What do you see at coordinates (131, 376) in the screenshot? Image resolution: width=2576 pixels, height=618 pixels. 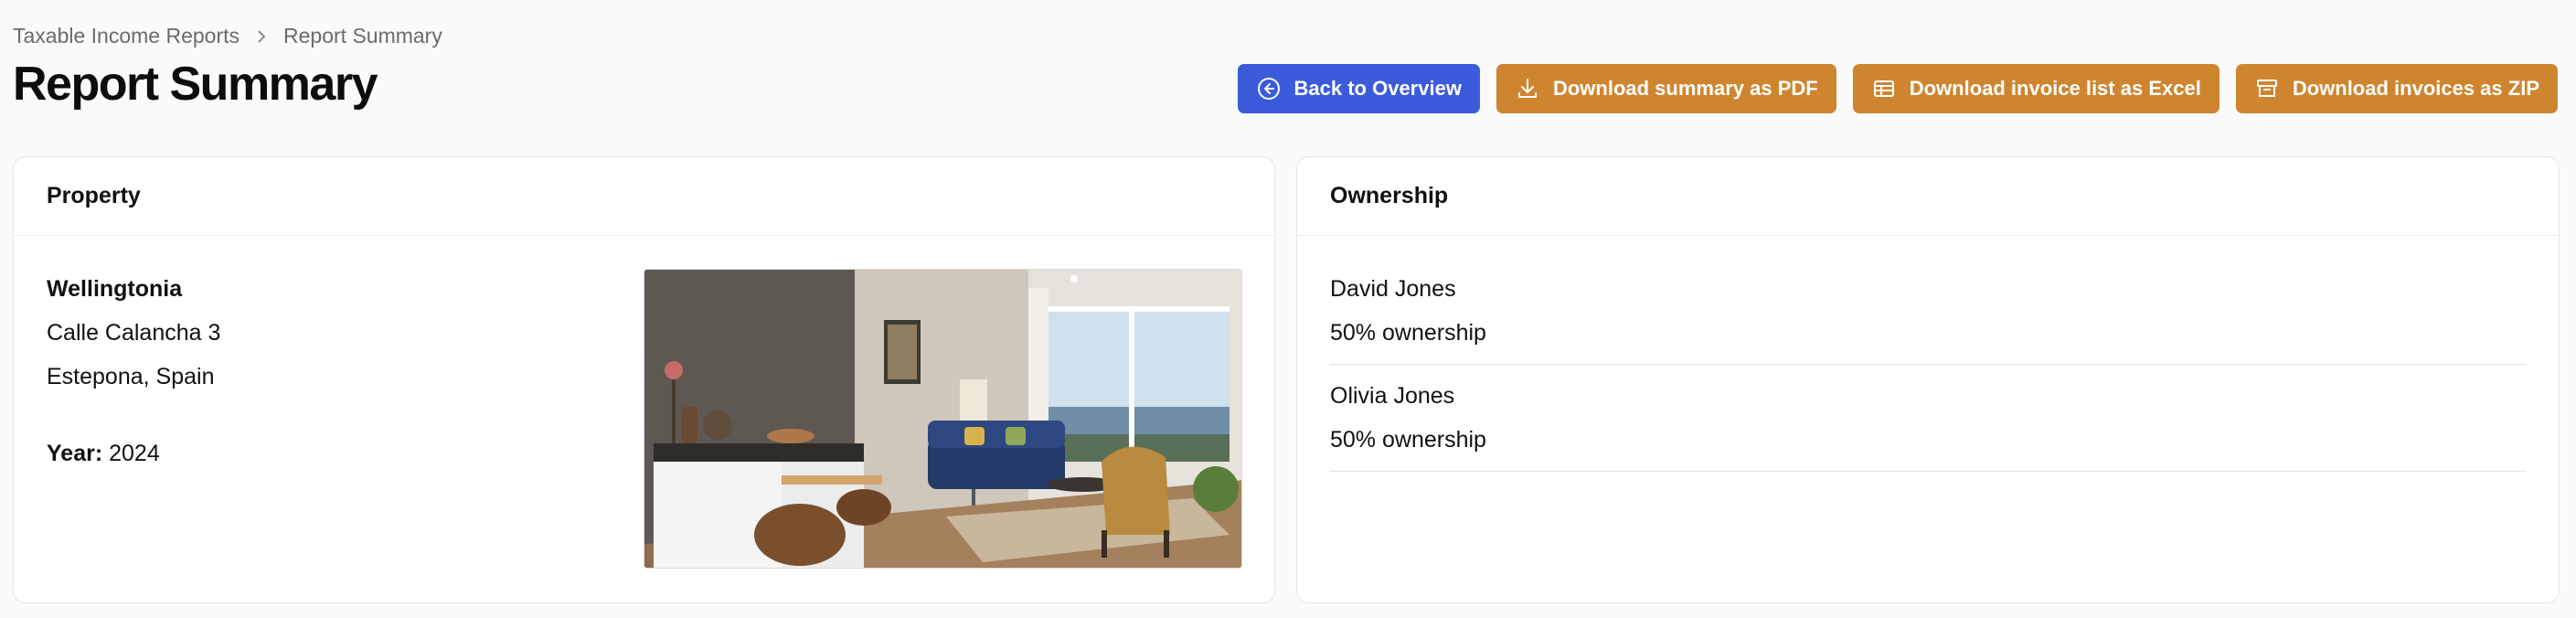 I see `property-city: Estepona, Spain` at bounding box center [131, 376].